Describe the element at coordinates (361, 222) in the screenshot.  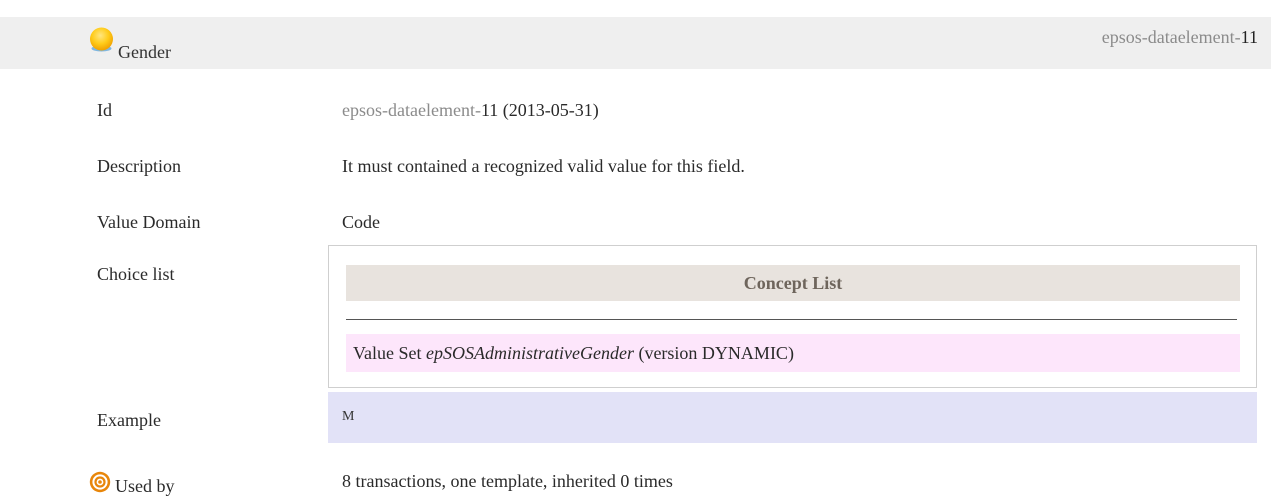
I see `value-domain-value: Code` at that location.